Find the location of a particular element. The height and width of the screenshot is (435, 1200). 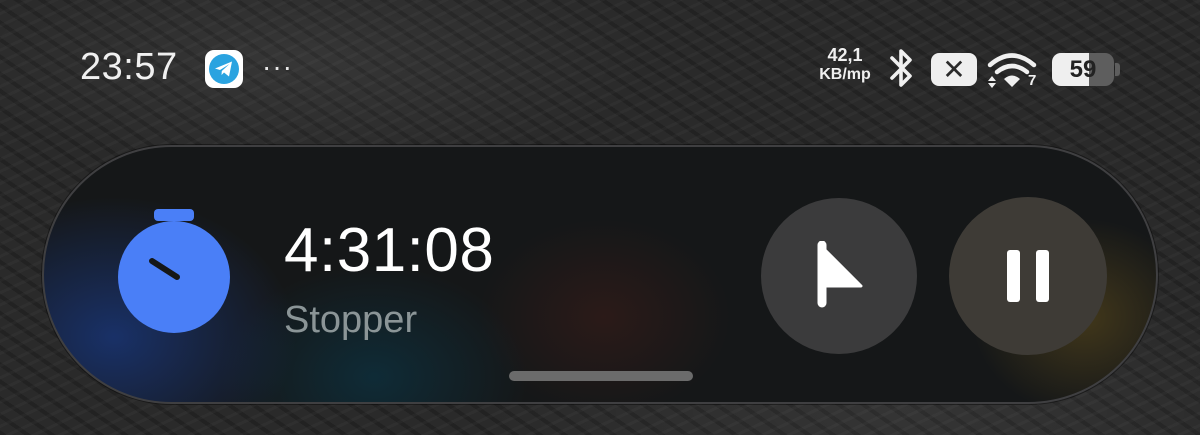

timer-label: Stopper is located at coordinates (351, 320).